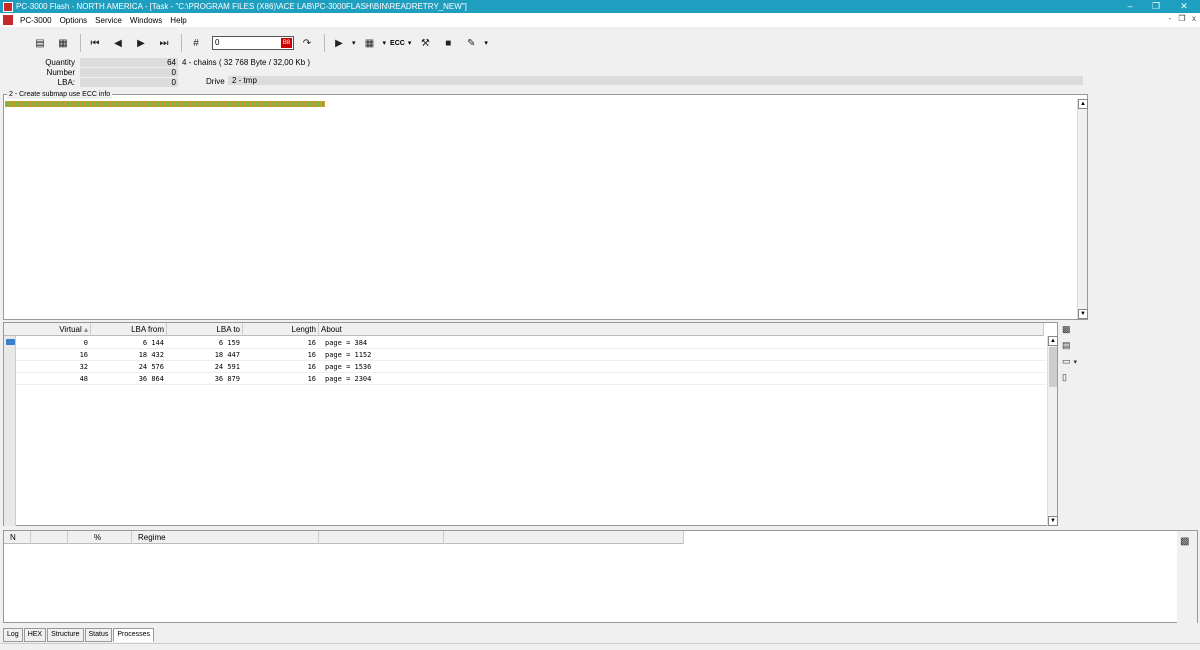 The height and width of the screenshot is (650, 1200). Describe the element at coordinates (1076, 362) in the screenshot. I see `edit-dropdown-icon: ▾` at that location.